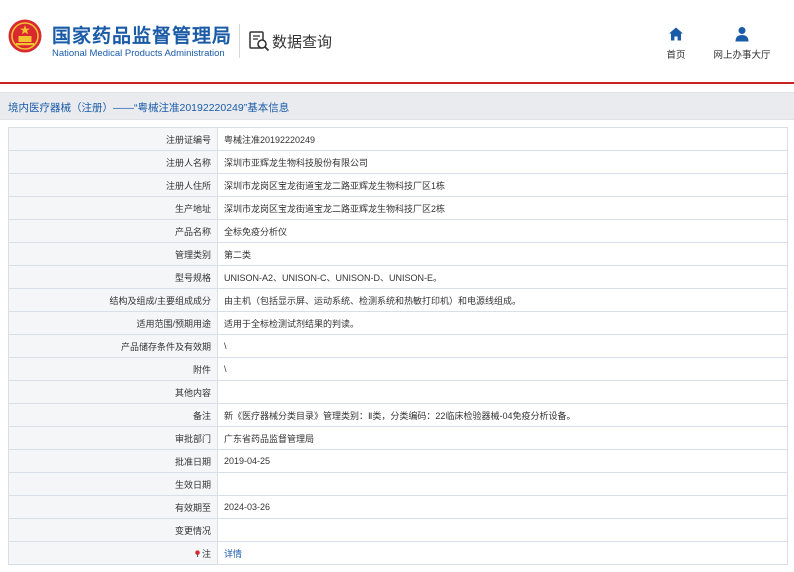 The image size is (794, 572). Describe the element at coordinates (113, 254) in the screenshot. I see `field-label: 管理类别` at that location.